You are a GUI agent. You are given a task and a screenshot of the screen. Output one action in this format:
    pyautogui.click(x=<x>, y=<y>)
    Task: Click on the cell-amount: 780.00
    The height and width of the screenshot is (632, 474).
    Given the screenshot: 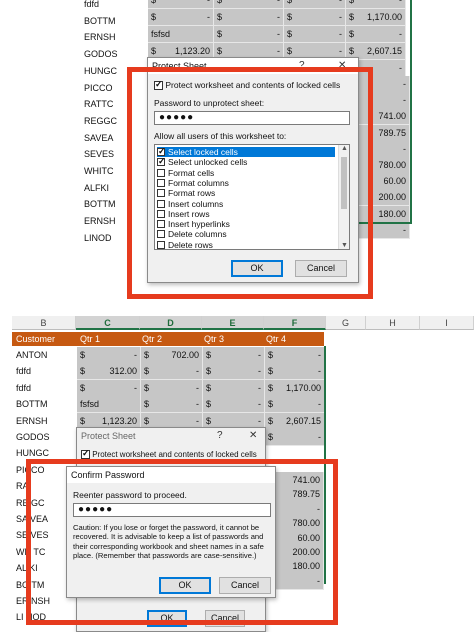 What is the action you would take?
    pyautogui.click(x=392, y=165)
    